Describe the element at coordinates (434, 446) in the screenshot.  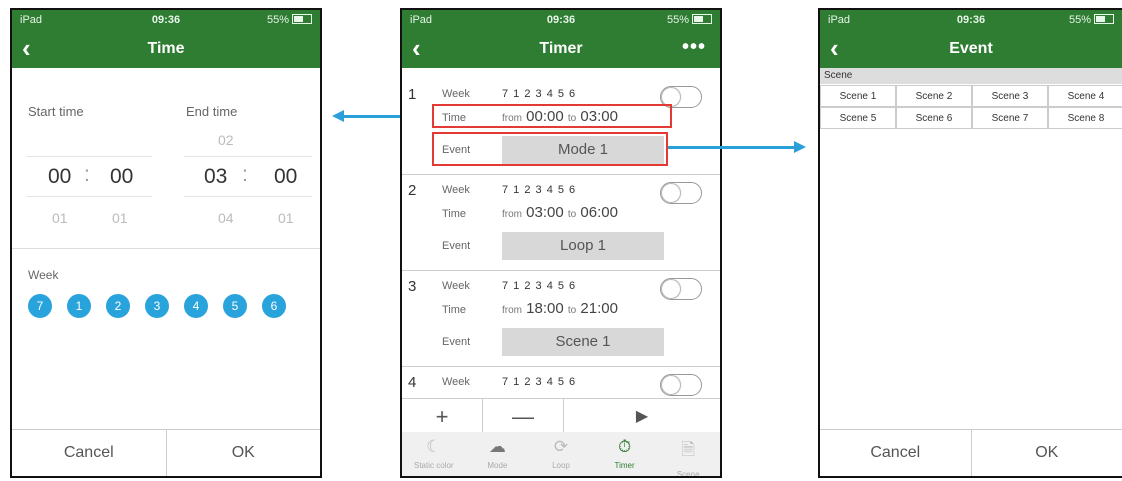
I see `moon-icon: ☾` at that location.